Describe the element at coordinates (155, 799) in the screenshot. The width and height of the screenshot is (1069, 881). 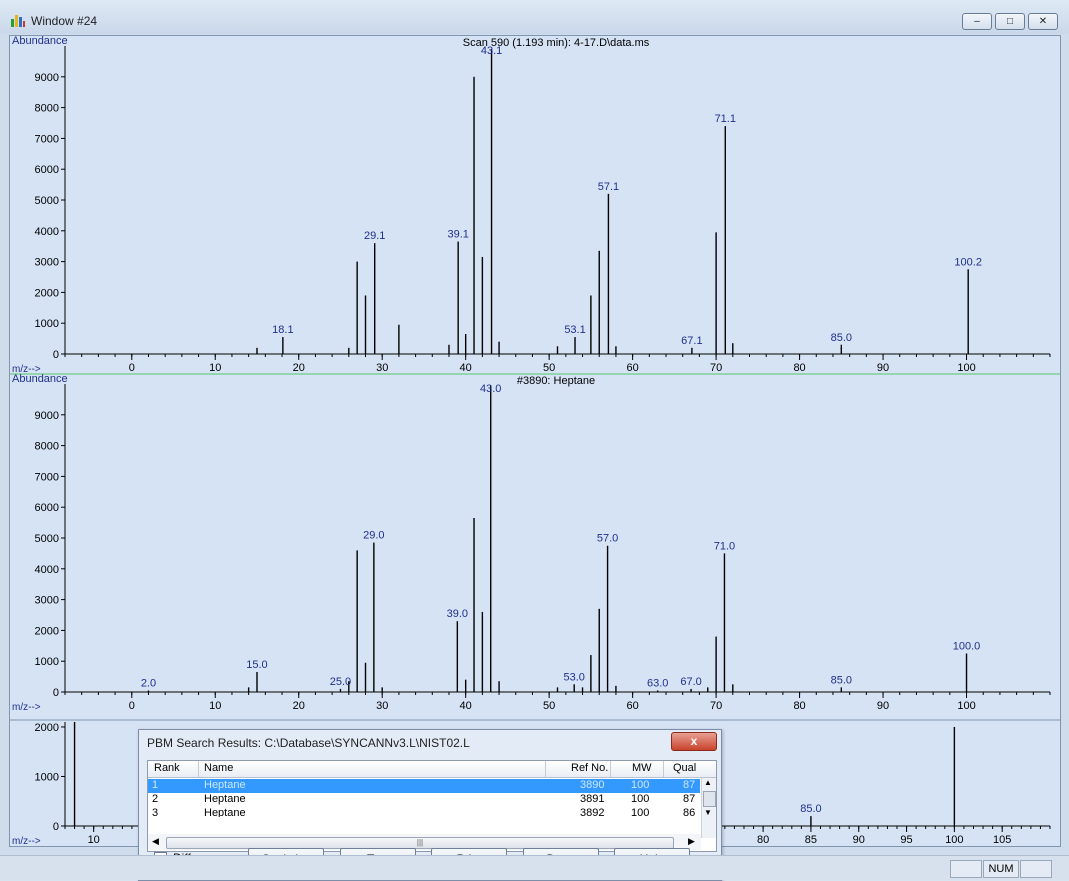
I see `row-rank: 2` at that location.